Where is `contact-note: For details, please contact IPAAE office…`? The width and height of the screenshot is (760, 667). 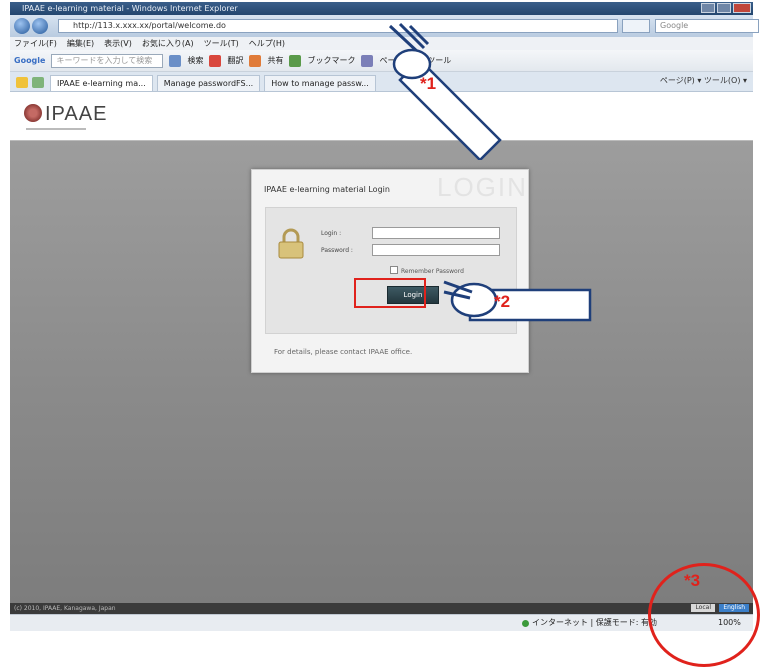 contact-note: For details, please contact IPAAE office… is located at coordinates (343, 352).